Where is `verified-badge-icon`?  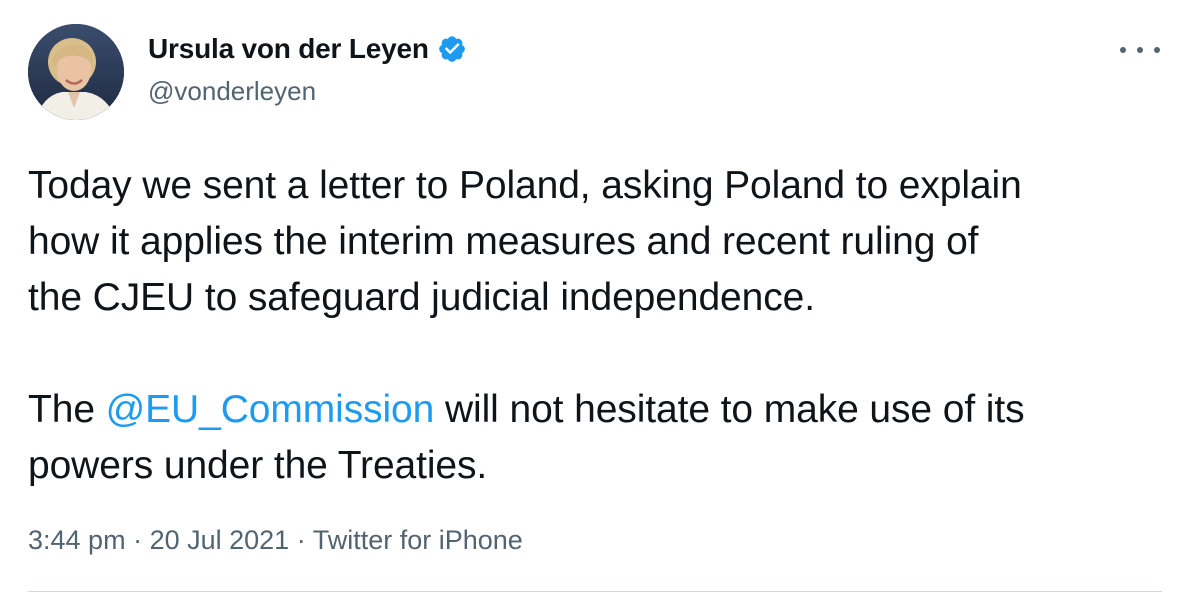
verified-badge-icon is located at coordinates (452, 49).